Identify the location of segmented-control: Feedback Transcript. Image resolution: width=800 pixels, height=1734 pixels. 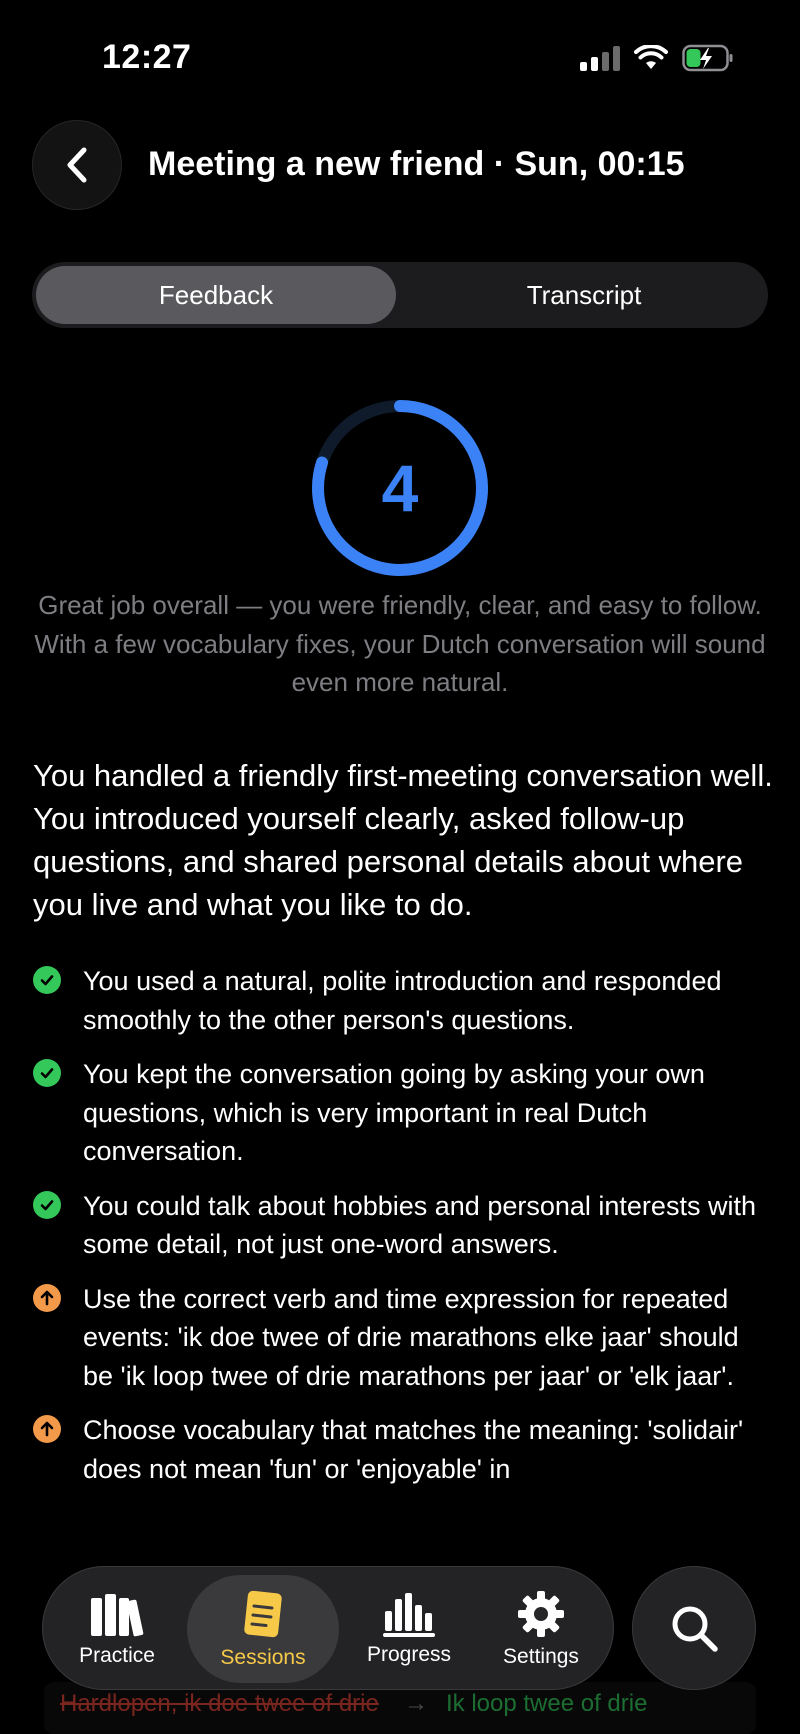
(400, 295).